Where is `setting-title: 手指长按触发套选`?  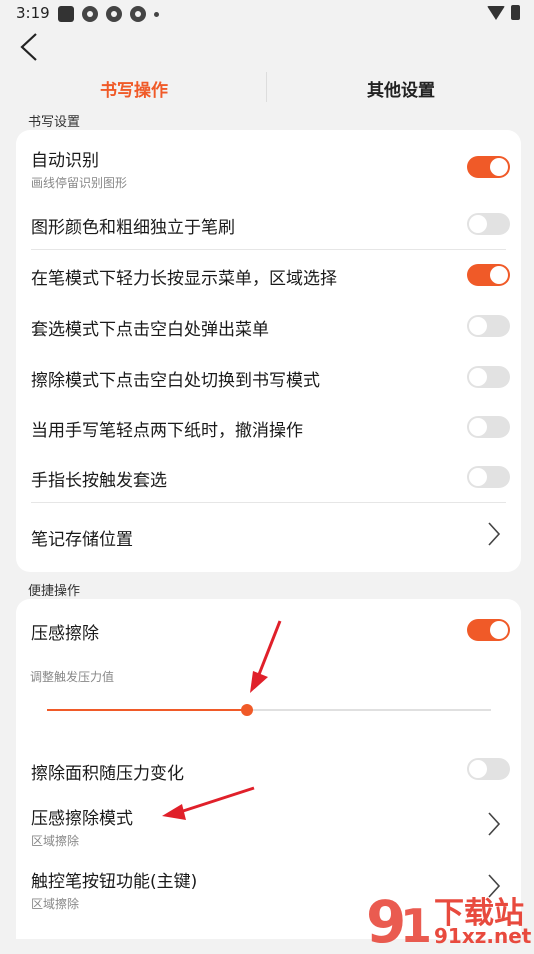
setting-title: 手指长按触发套选 is located at coordinates (99, 481).